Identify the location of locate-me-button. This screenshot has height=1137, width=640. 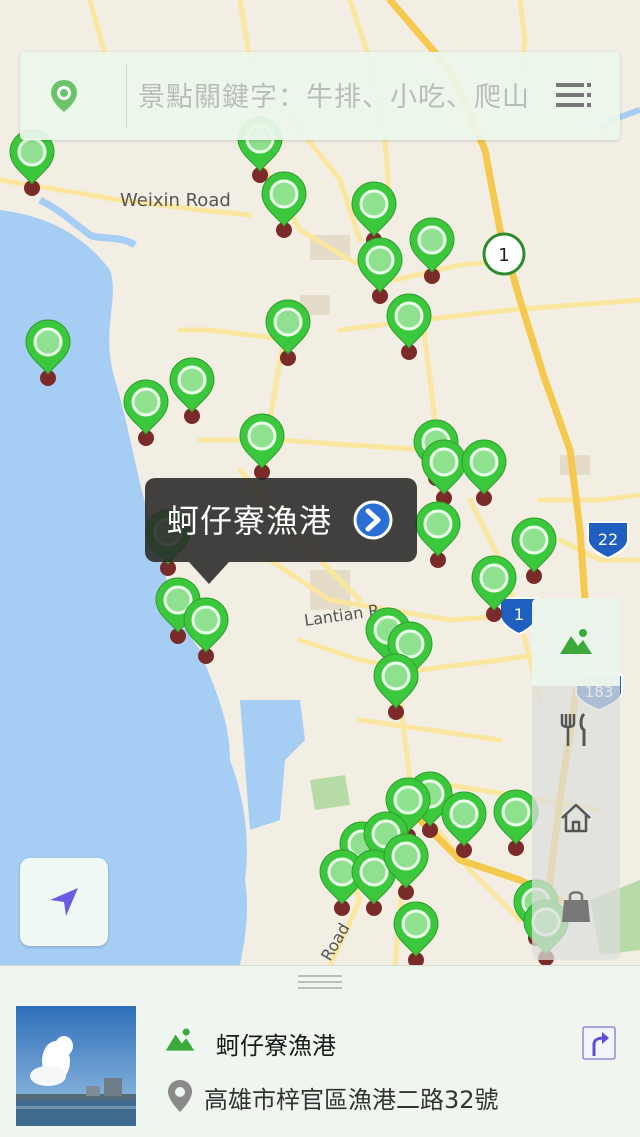
(64, 902).